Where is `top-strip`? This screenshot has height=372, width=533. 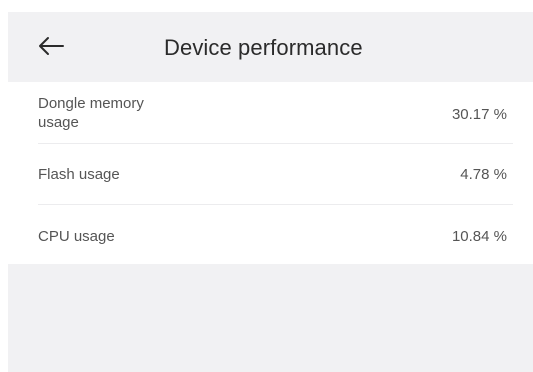 top-strip is located at coordinates (266, 6).